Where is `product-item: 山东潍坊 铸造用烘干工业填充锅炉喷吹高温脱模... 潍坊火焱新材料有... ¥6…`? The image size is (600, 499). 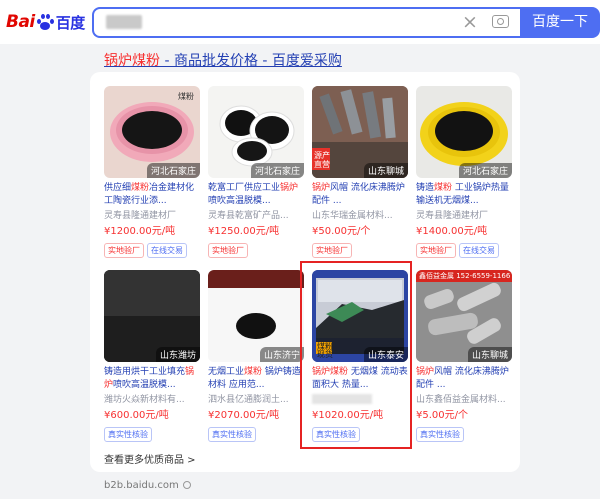 product-item: 山东潍坊 铸造用烘干工业填充锅炉喷吹高温脱模... 潍坊火焱新材料有... ¥6… is located at coordinates (152, 356).